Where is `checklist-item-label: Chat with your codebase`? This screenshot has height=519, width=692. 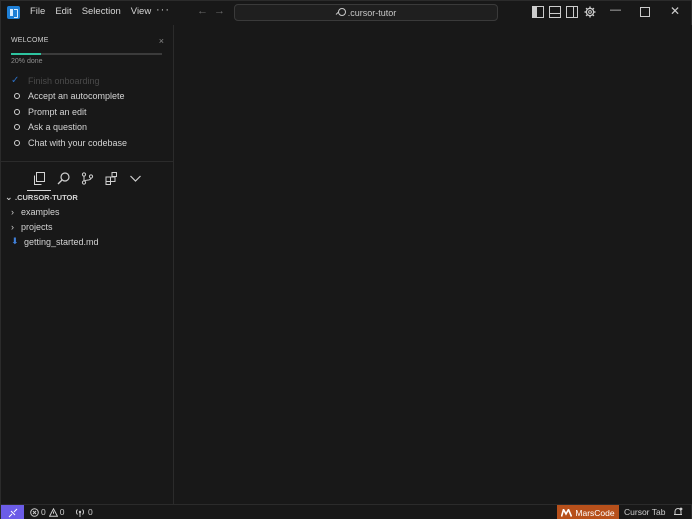 checklist-item-label: Chat with your codebase is located at coordinates (78, 142).